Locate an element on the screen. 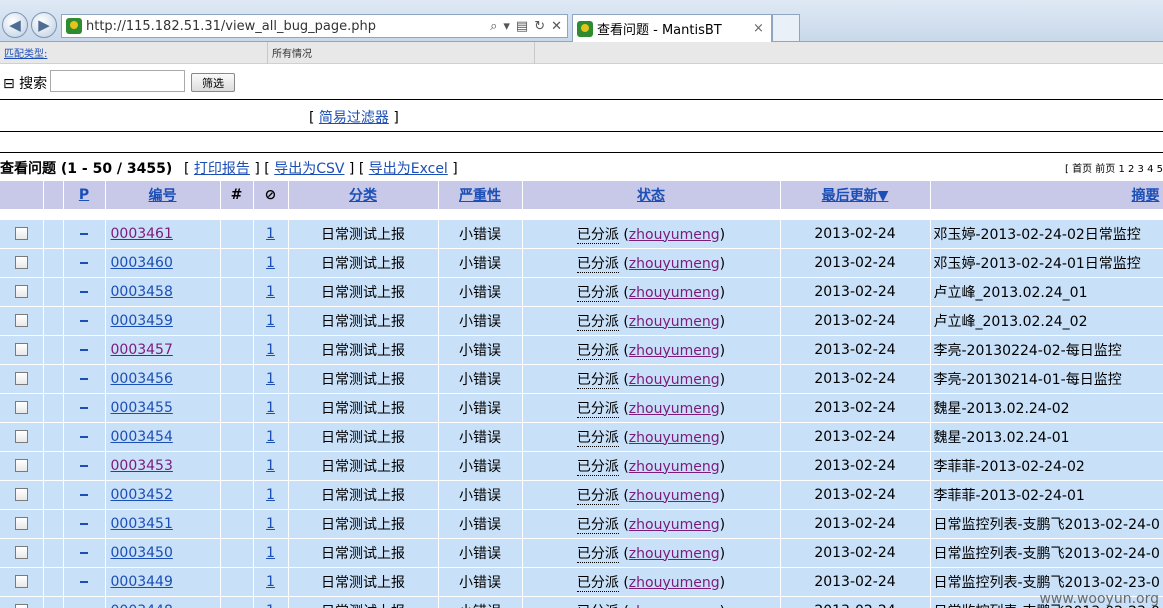 This screenshot has width=1163, height=608. header-id: 编号 is located at coordinates (163, 195).